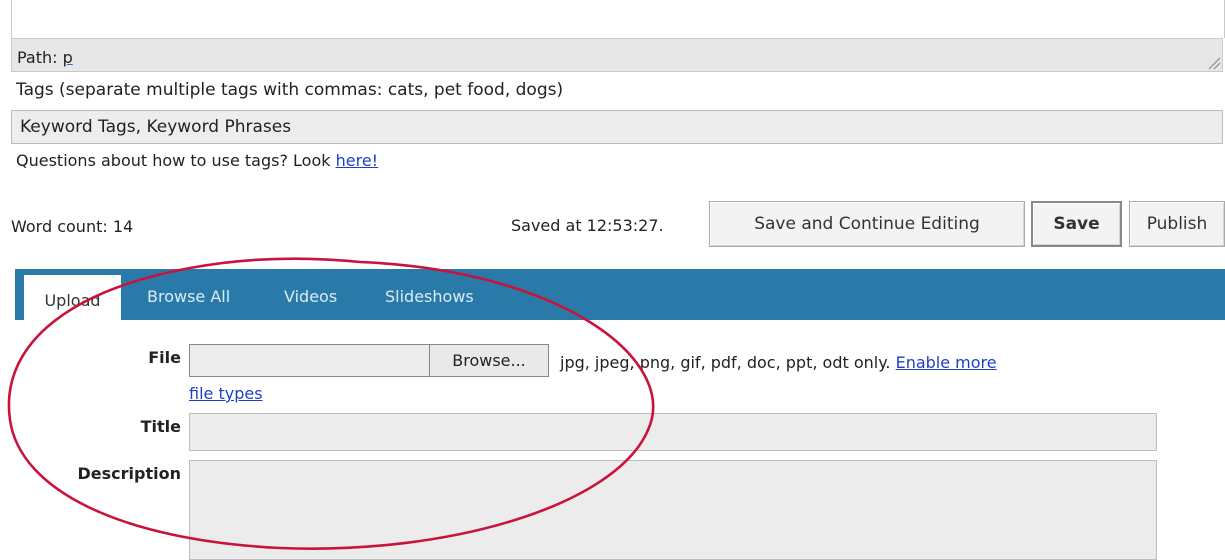 This screenshot has width=1225, height=560. I want to click on enable-more-link: Enable more, so click(946, 362).